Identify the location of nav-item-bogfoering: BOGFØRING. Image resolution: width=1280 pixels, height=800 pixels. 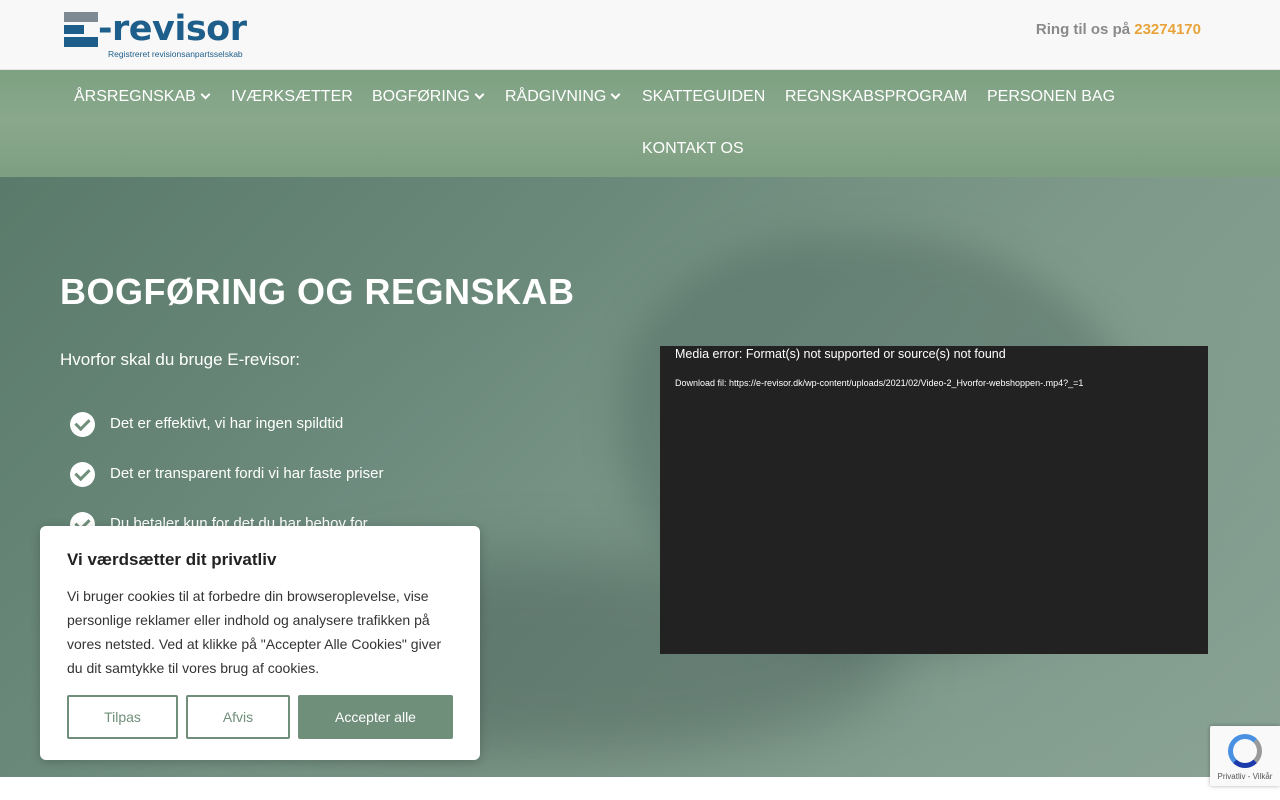
(428, 97).